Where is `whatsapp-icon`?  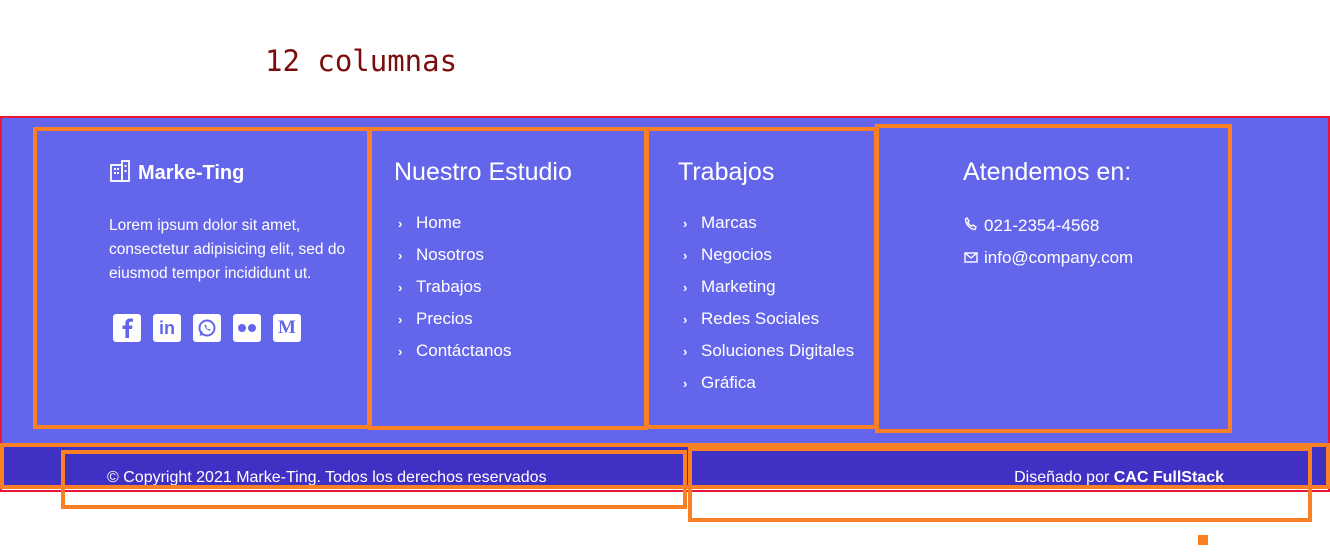
whatsapp-icon is located at coordinates (207, 328).